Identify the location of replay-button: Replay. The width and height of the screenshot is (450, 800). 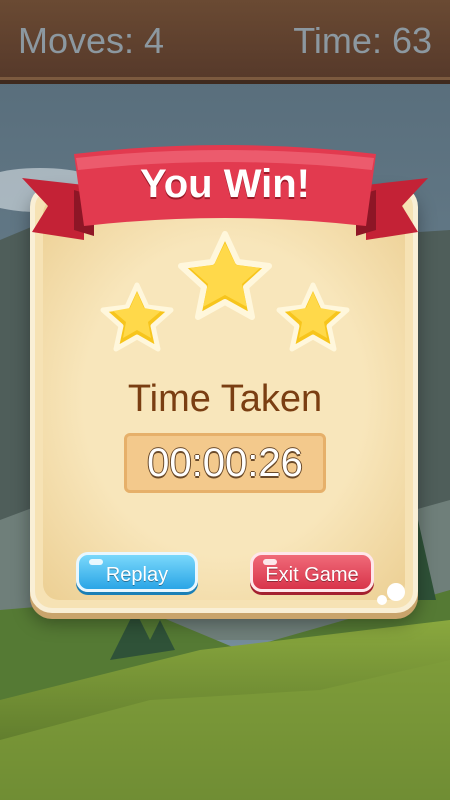
(137, 572).